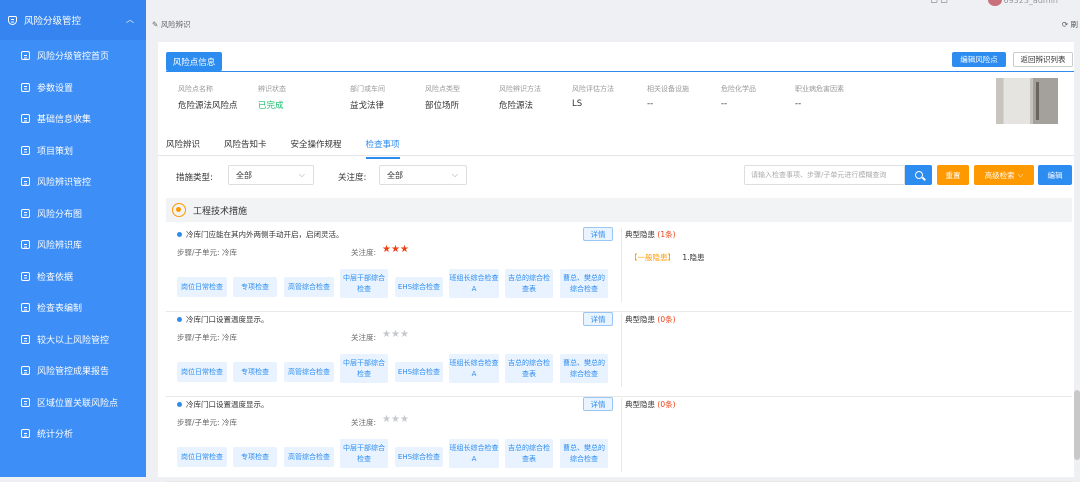 The image size is (1080, 482). Describe the element at coordinates (1055, 175) in the screenshot. I see `edit-button: 编辑` at that location.